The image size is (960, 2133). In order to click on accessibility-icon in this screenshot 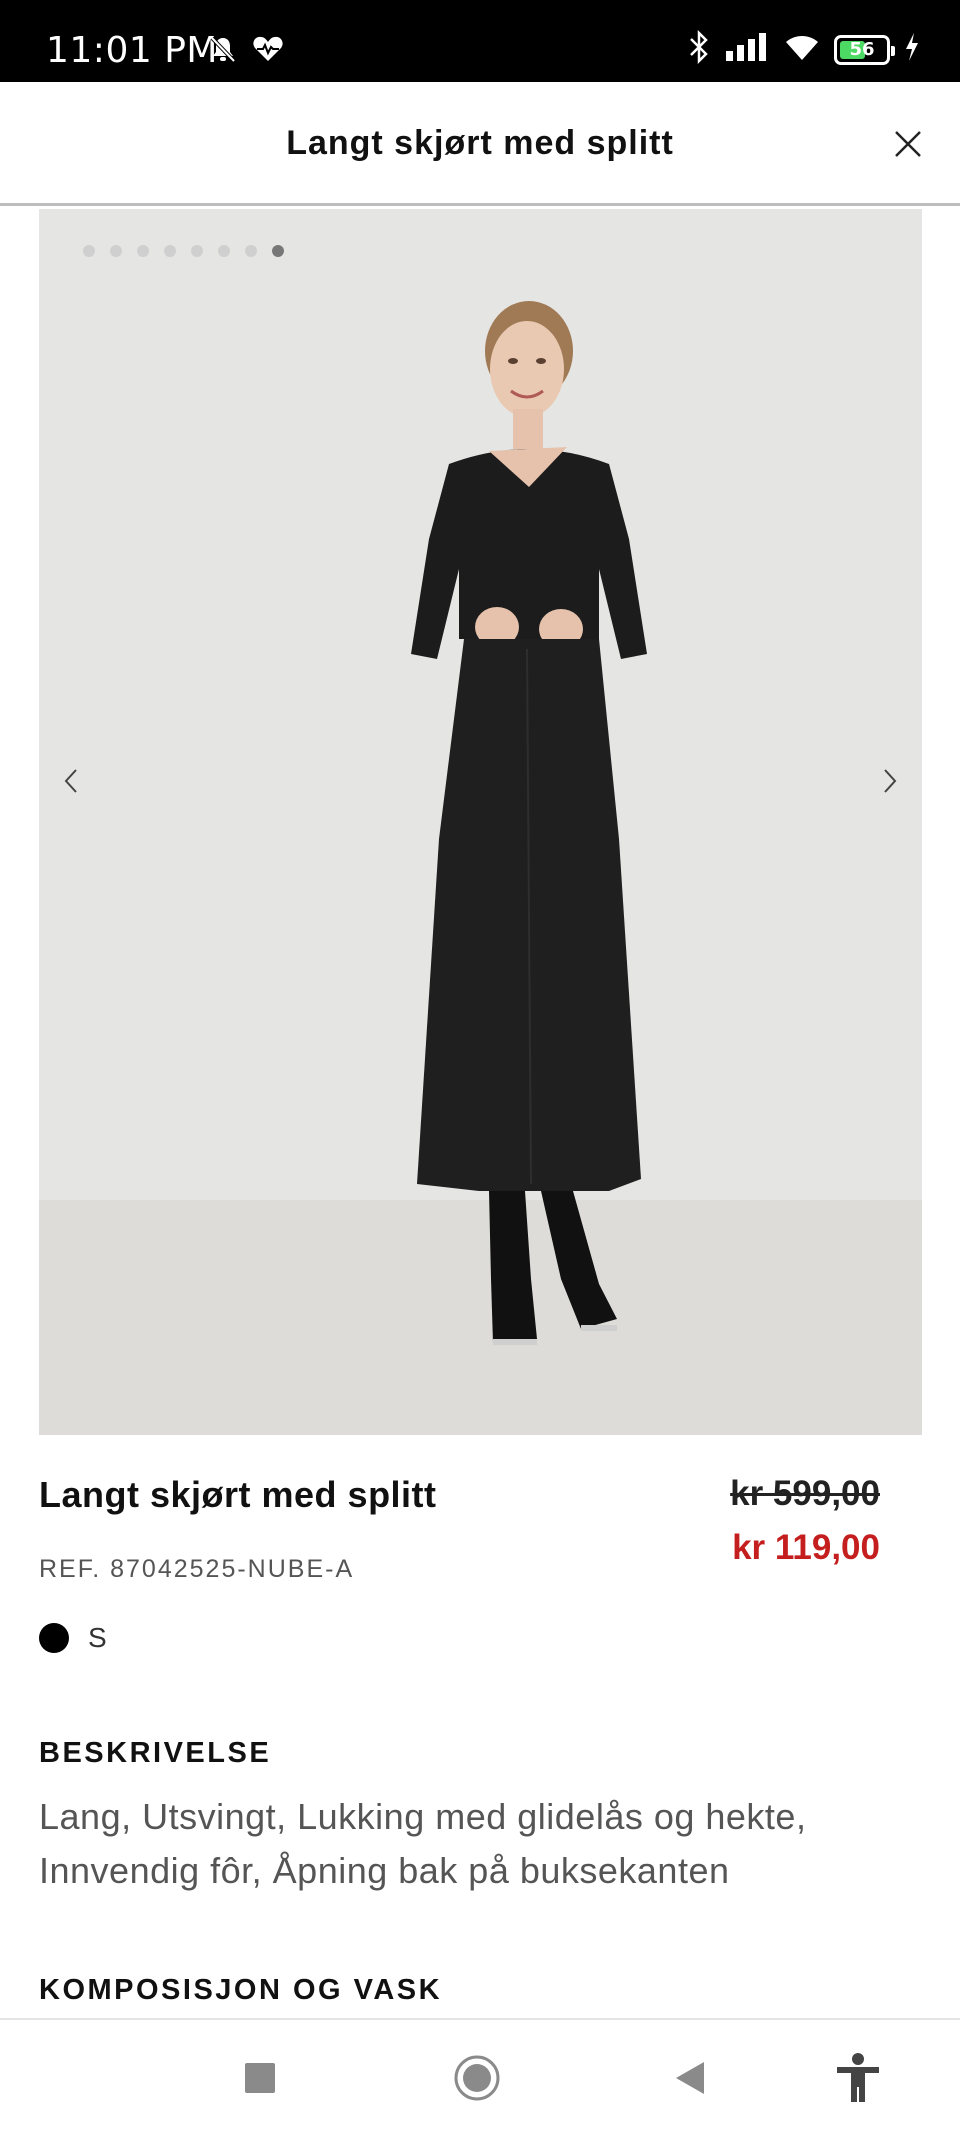, I will do `click(858, 2077)`.